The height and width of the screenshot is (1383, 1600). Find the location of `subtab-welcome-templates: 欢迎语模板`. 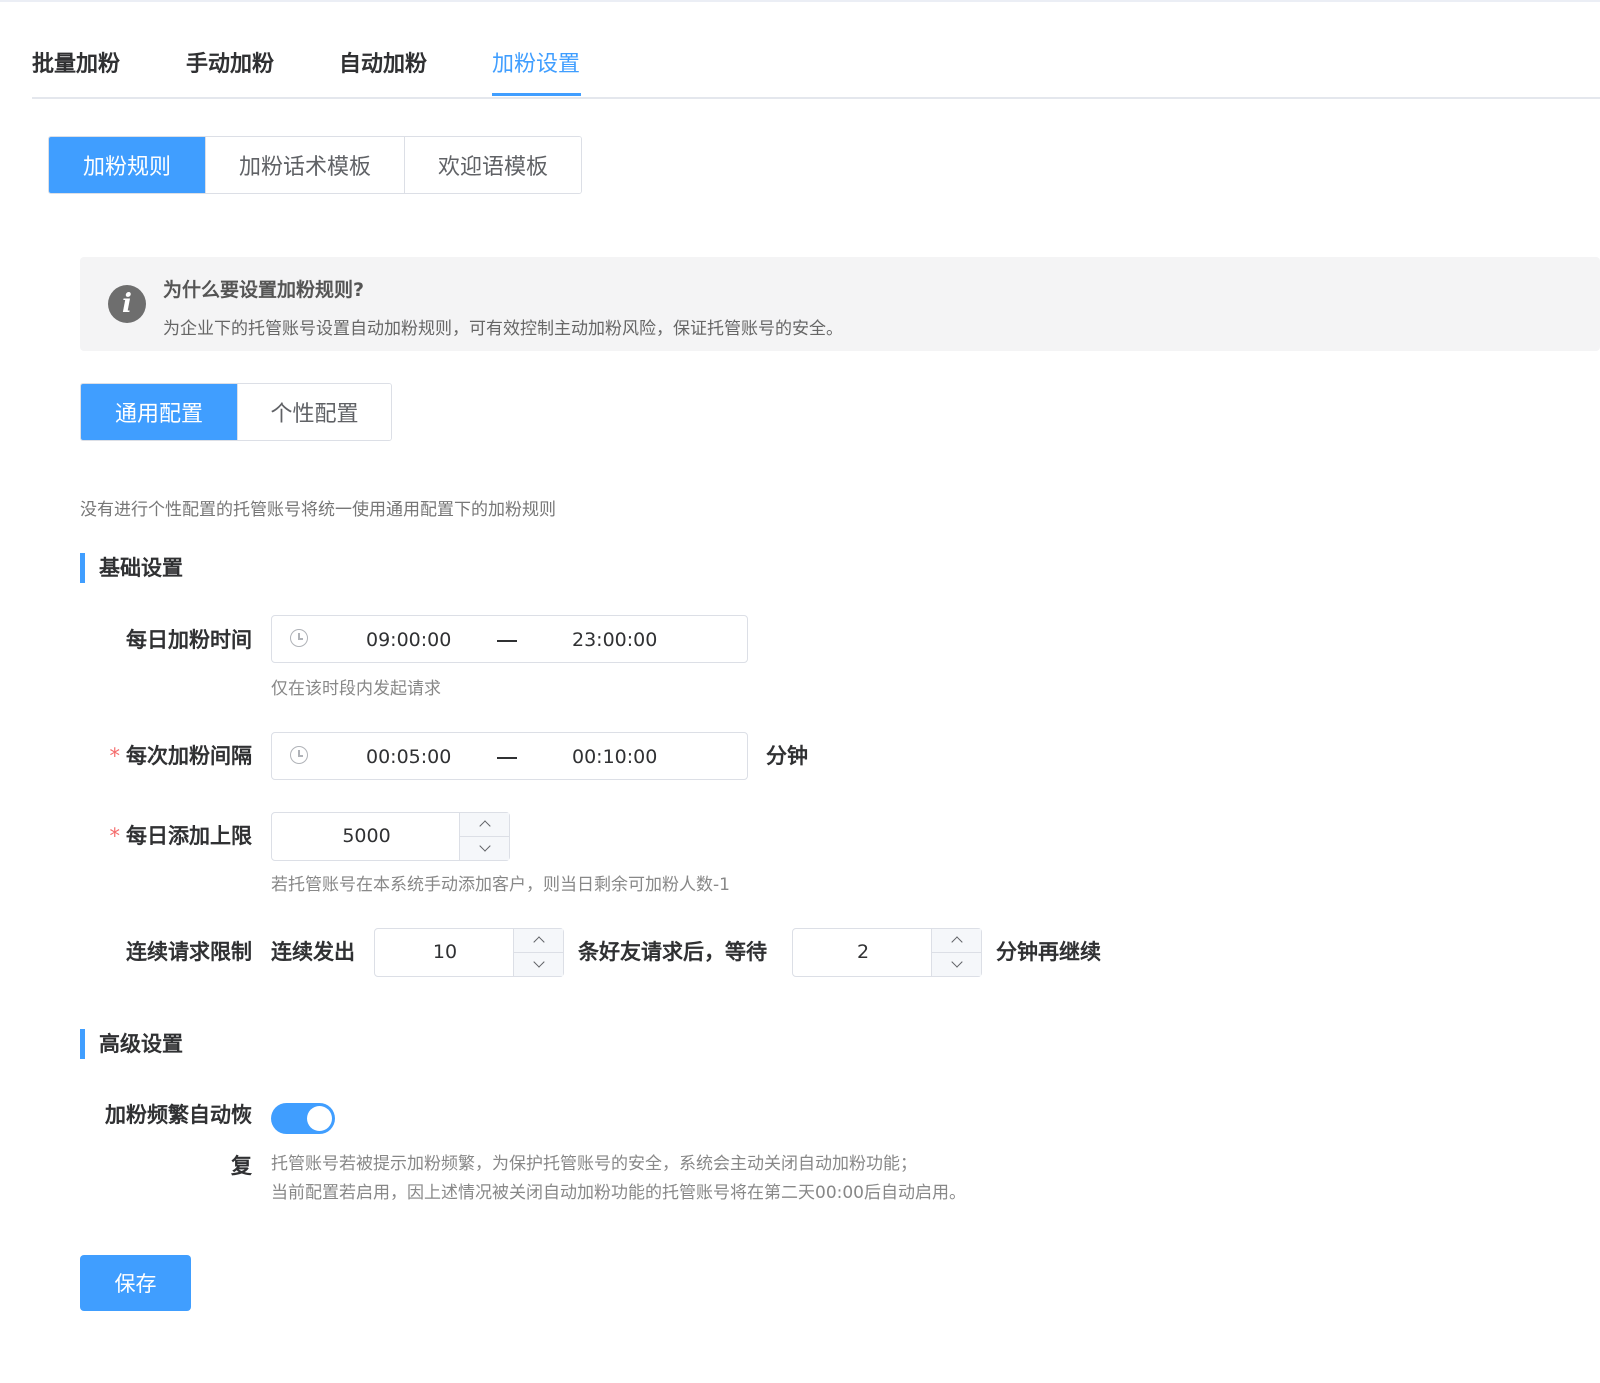

subtab-welcome-templates: 欢迎语模板 is located at coordinates (492, 165).